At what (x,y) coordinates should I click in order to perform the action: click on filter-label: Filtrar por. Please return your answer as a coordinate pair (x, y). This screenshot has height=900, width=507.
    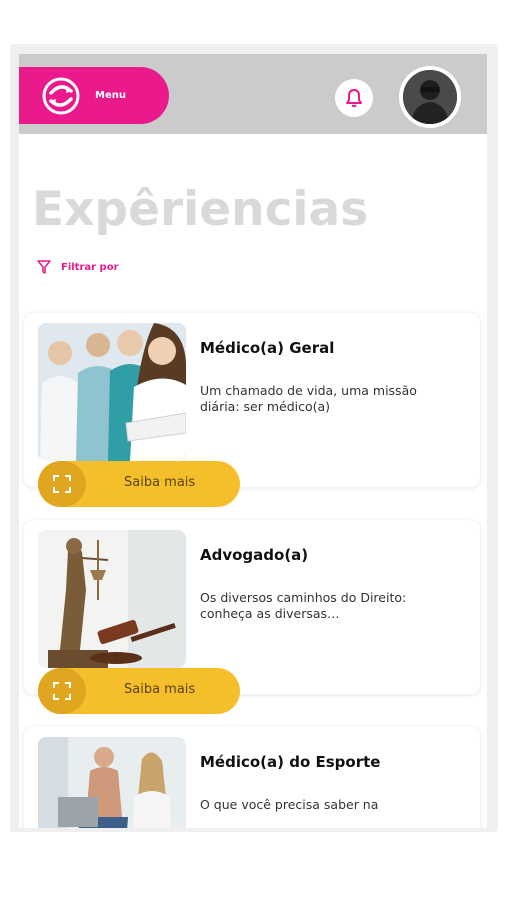
    Looking at the image, I should click on (90, 267).